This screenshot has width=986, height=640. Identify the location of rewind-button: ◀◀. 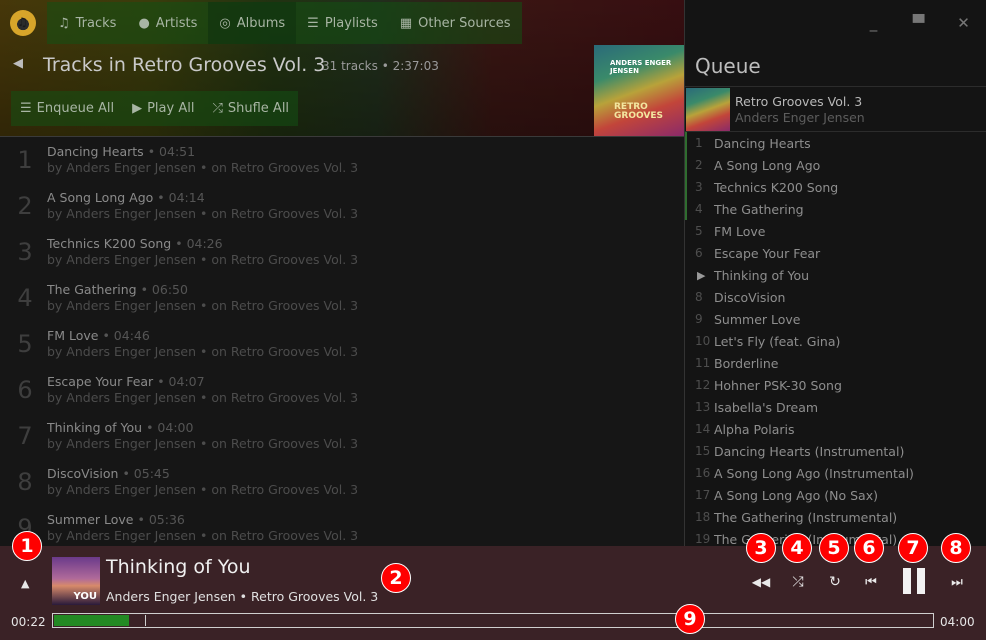
(761, 582).